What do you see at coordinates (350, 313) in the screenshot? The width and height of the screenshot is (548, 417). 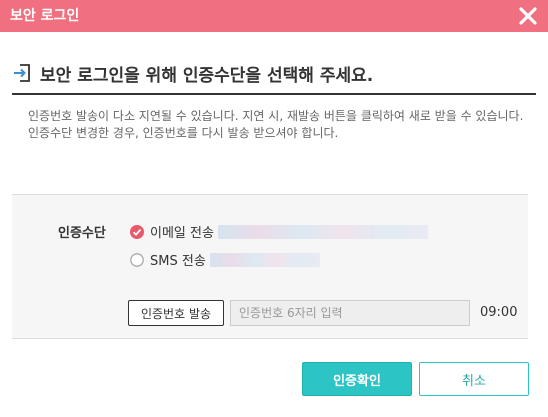 I see `code-input` at bounding box center [350, 313].